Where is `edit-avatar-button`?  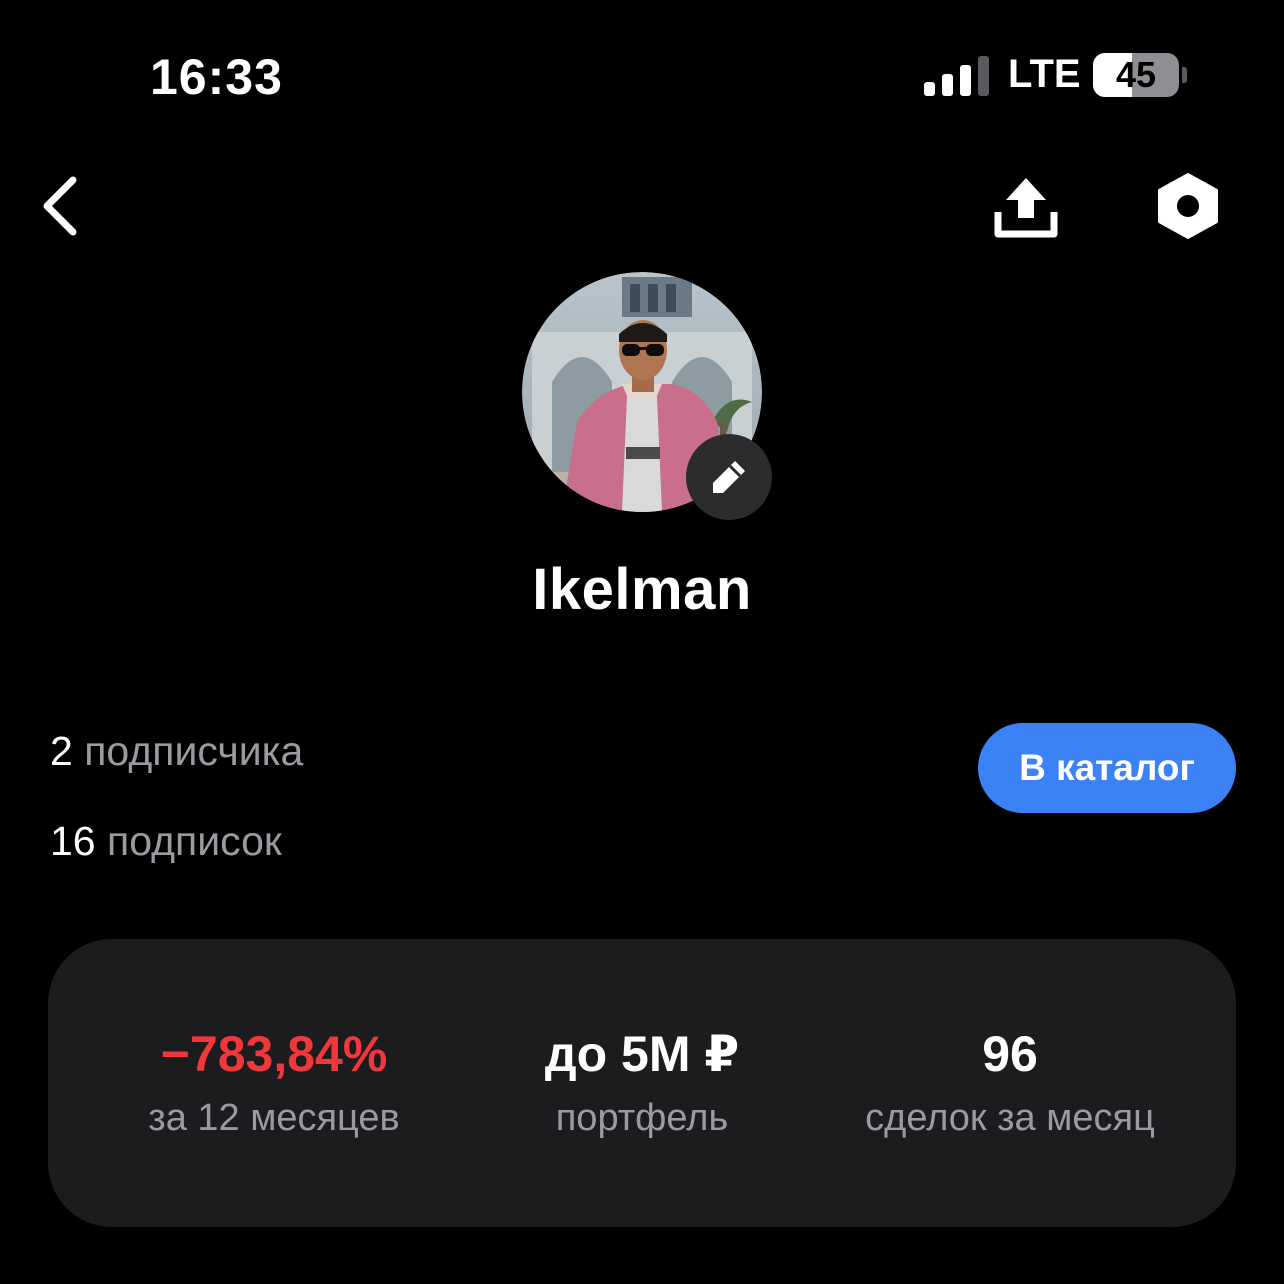
edit-avatar-button is located at coordinates (729, 477).